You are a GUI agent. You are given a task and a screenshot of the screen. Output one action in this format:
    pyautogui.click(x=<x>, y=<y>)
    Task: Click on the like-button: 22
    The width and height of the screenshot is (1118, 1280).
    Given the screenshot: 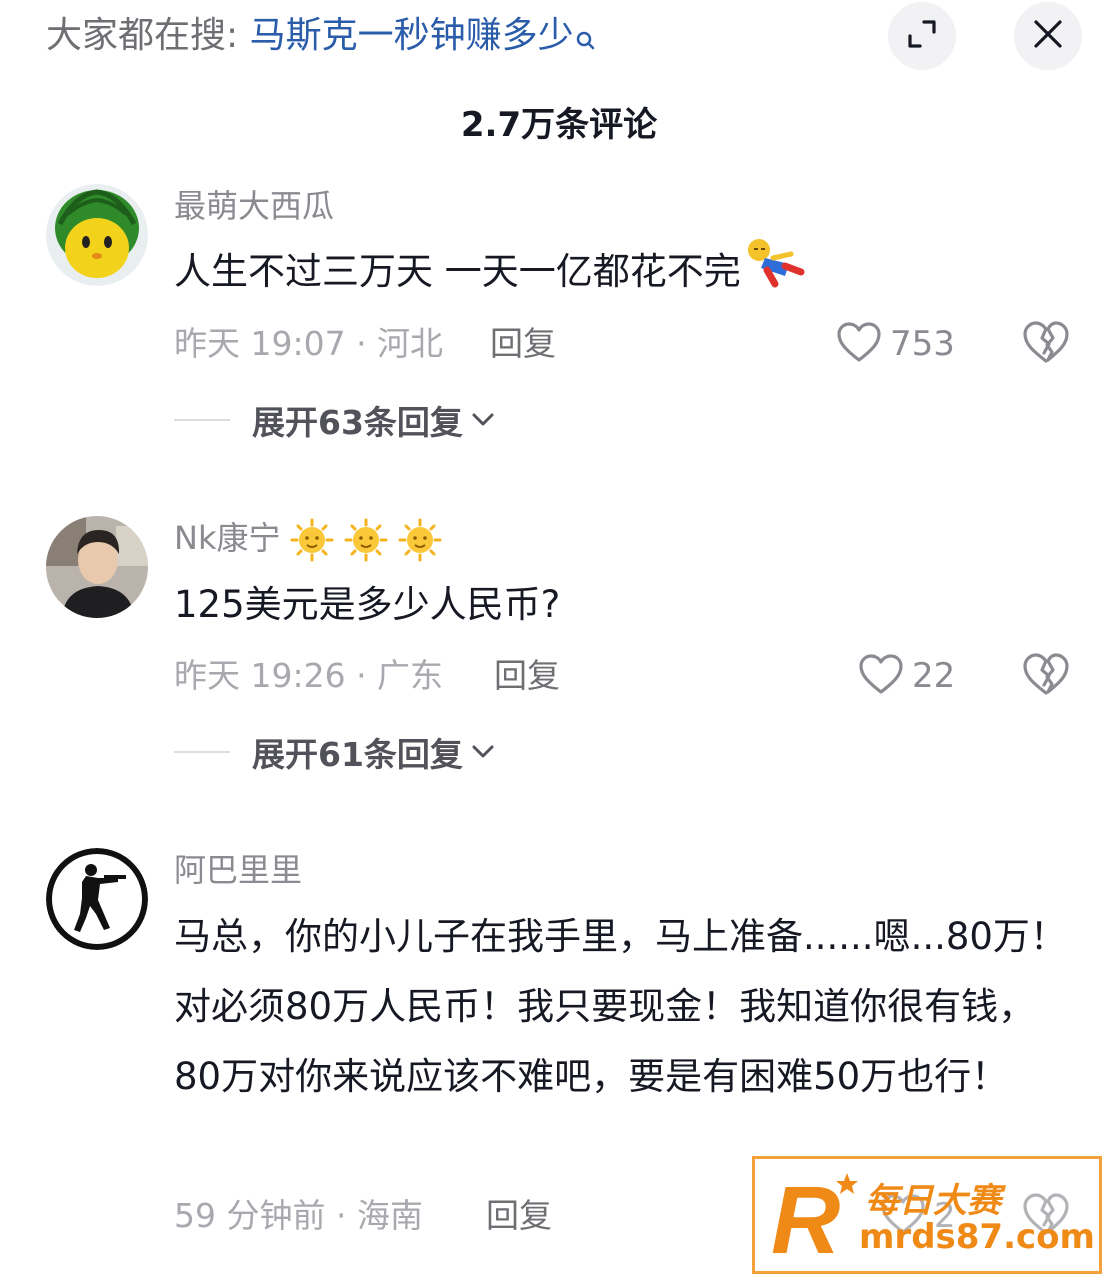 What is the action you would take?
    pyautogui.click(x=906, y=676)
    